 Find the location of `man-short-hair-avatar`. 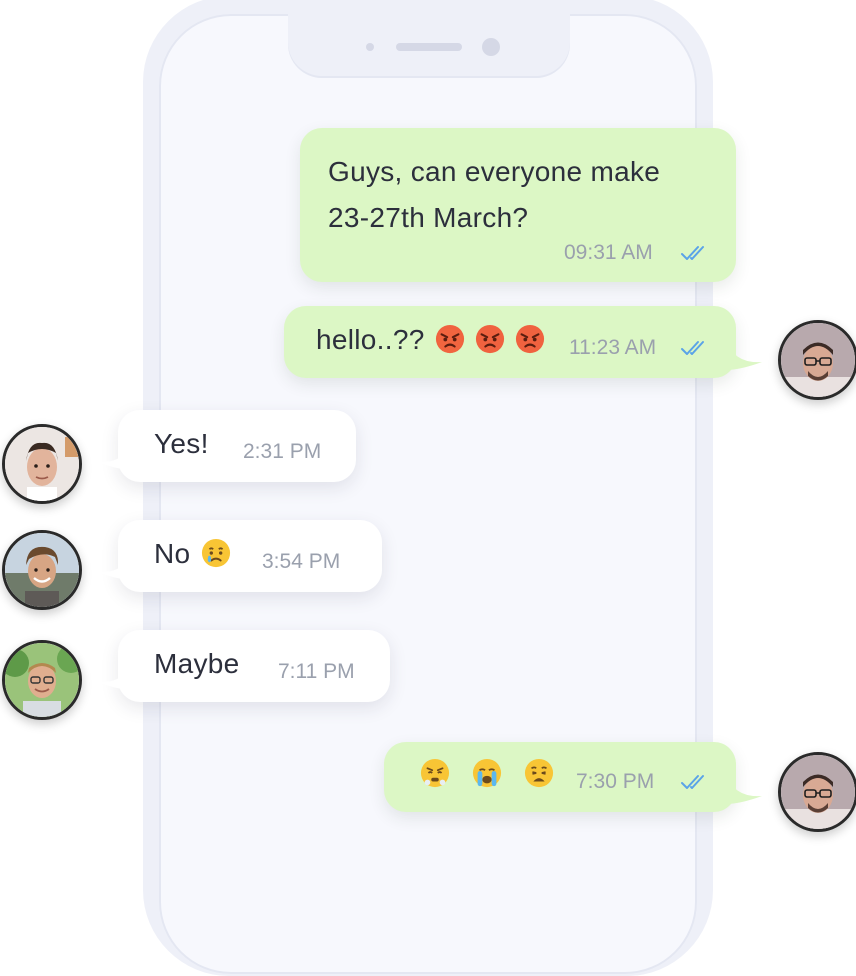

man-short-hair-avatar is located at coordinates (42, 464).